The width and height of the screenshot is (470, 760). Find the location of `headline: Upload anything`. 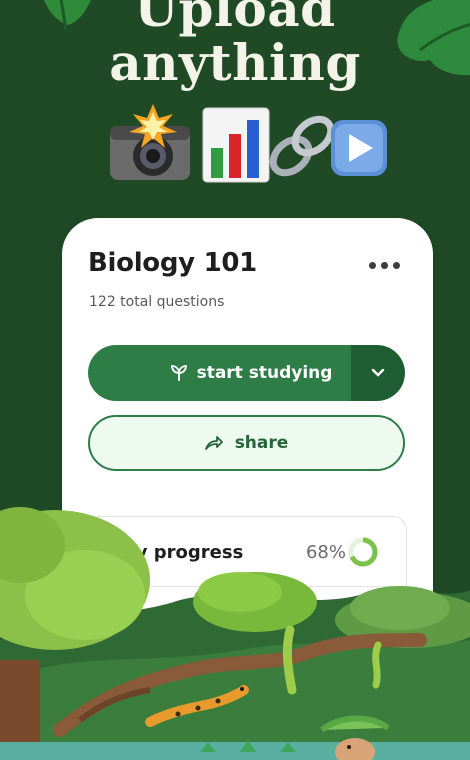

headline: Upload anything is located at coordinates (235, 45).